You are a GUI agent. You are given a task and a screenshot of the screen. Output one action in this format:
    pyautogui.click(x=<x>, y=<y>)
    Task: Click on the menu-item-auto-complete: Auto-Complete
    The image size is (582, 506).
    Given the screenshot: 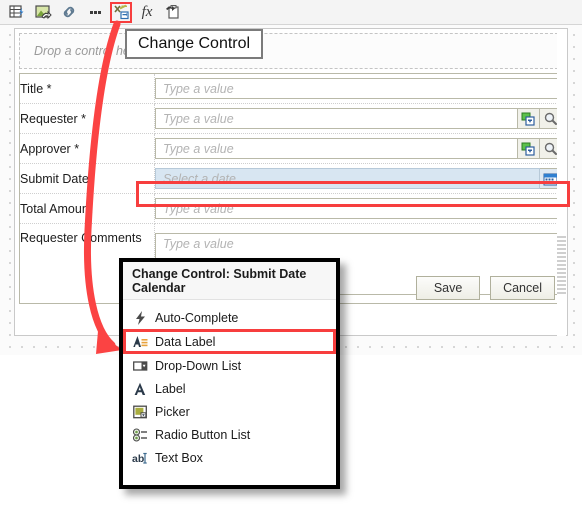 What is the action you would take?
    pyautogui.click(x=229, y=317)
    